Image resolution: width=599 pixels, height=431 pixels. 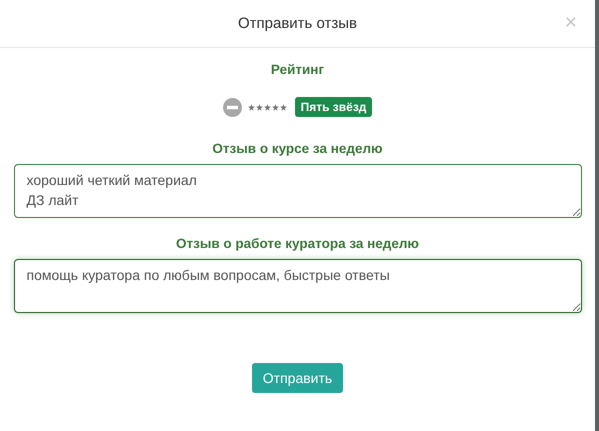 What do you see at coordinates (267, 107) in the screenshot?
I see `star-rating` at bounding box center [267, 107].